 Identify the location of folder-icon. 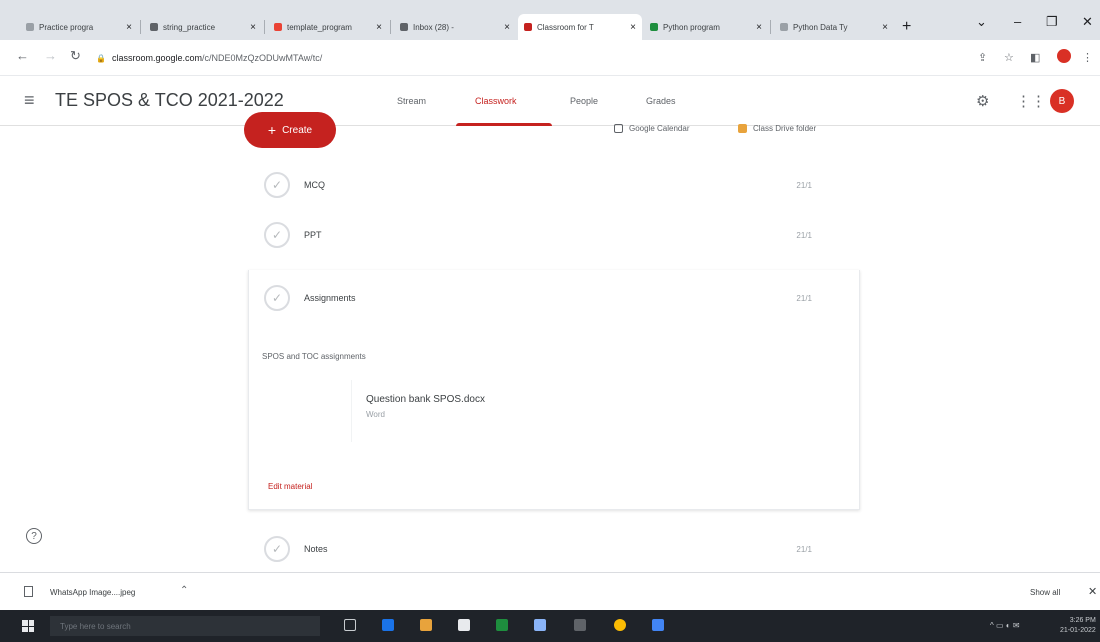
(742, 128).